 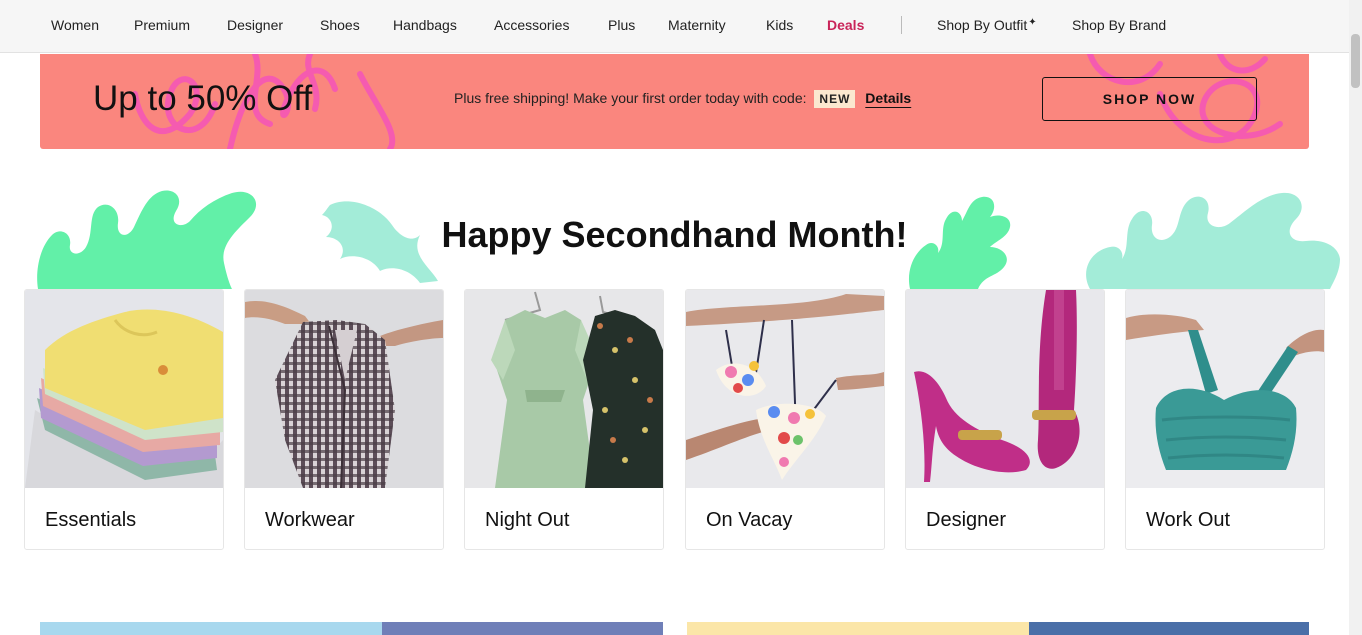 I want to click on nav-item-shop-by-outfit: Shop By Outfit✦, so click(x=987, y=25).